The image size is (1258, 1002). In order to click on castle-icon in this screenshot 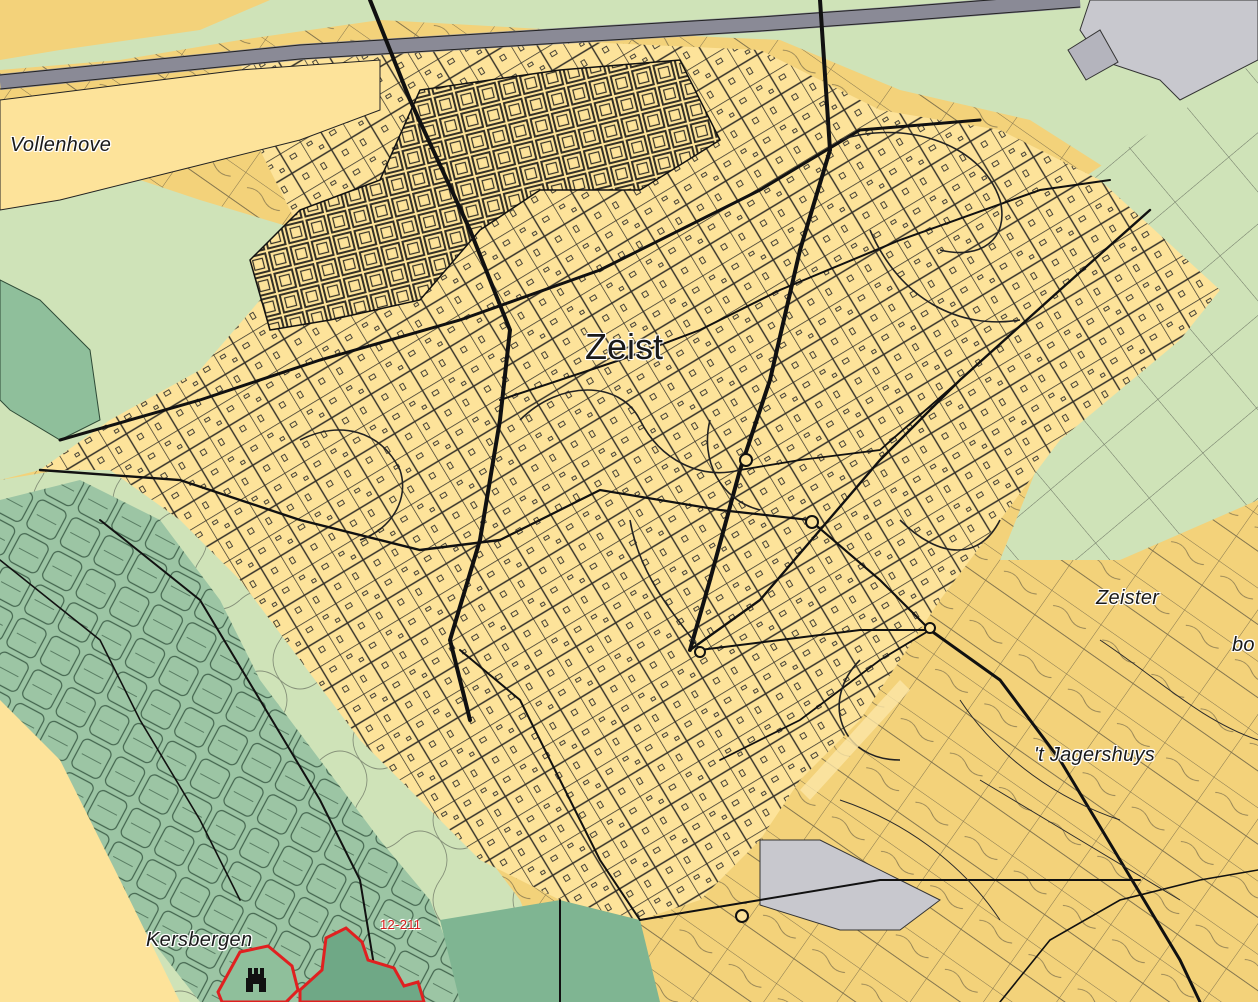, I will do `click(256, 980)`.